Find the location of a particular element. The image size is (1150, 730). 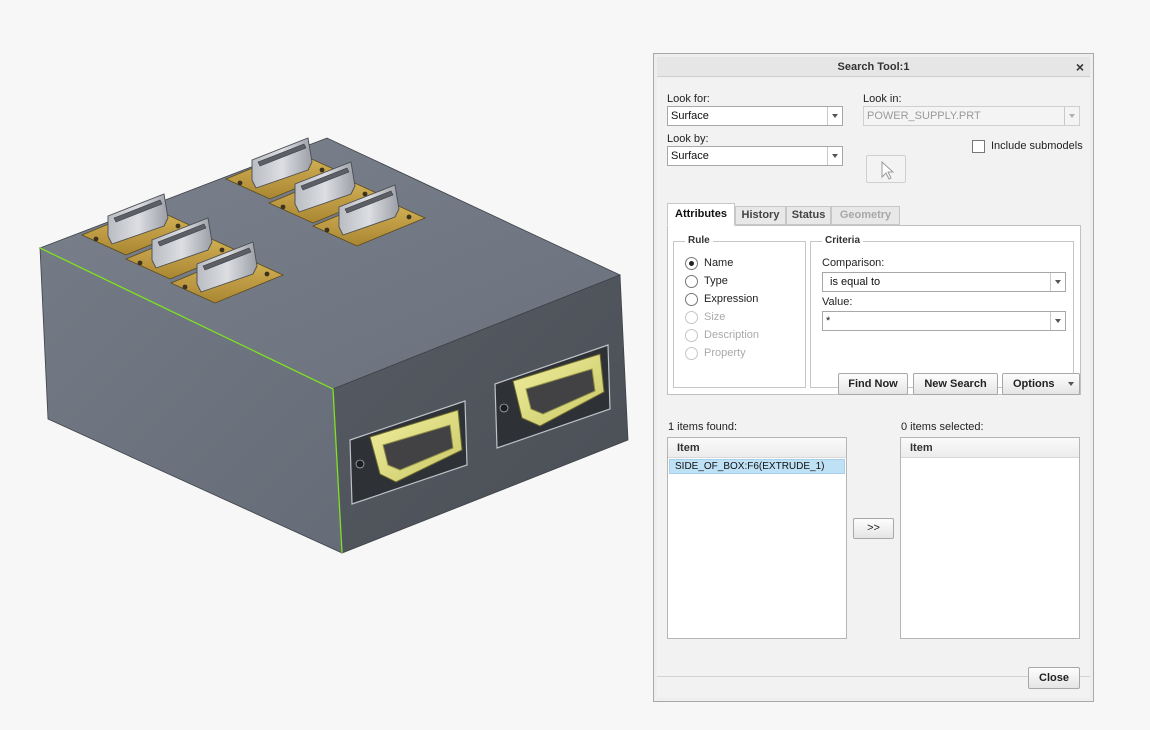

comparison-label: Comparison: is located at coordinates (853, 263).